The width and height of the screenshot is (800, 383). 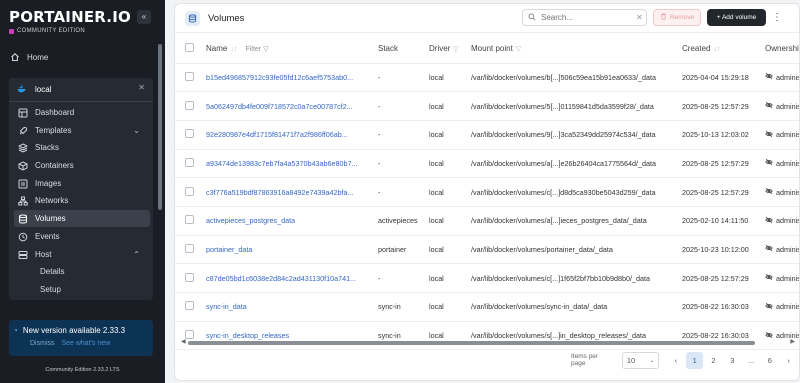 I want to click on sidebar-item-volumes: Volumes, so click(x=82, y=218).